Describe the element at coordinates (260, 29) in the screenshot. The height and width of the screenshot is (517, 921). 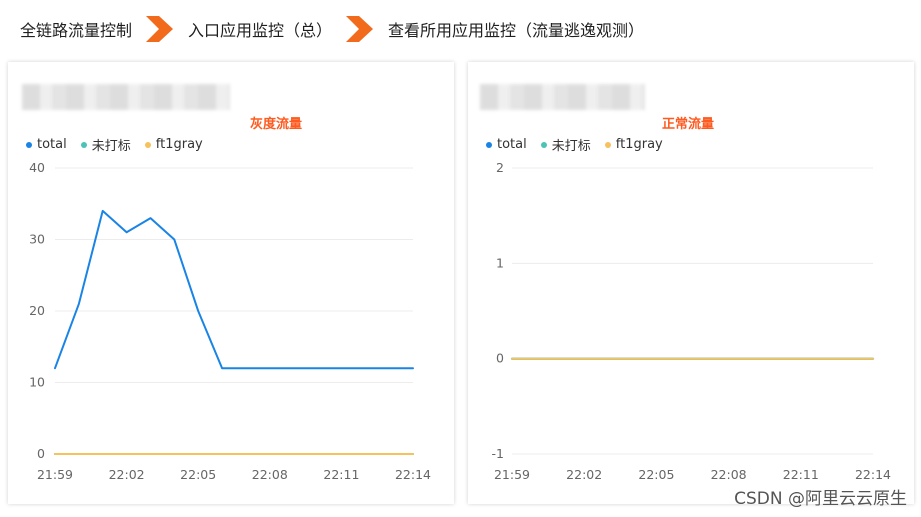
I see `breadcrumb-item-entry-monitor: 入口应用监控（总）` at that location.